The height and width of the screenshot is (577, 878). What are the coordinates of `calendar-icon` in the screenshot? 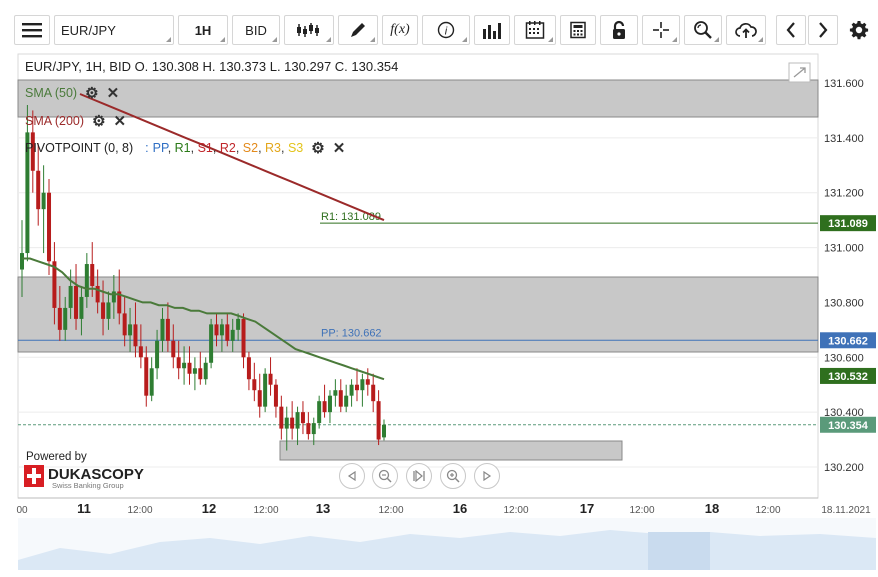 It's located at (535, 30).